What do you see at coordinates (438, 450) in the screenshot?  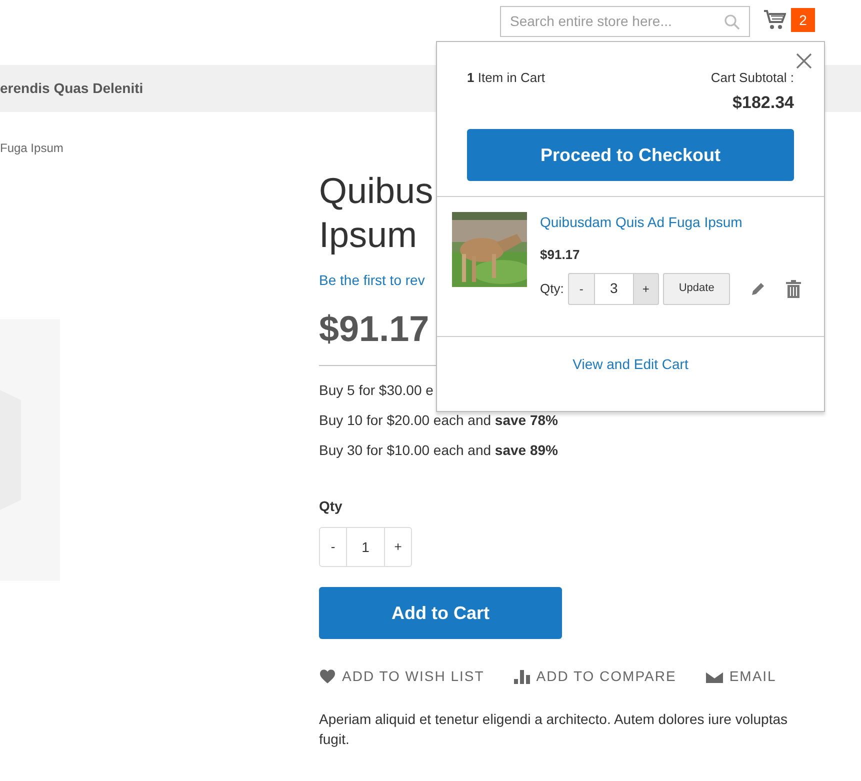 I see `tier-price-text: Buy 30 for $10.00 each and save 89%` at bounding box center [438, 450].